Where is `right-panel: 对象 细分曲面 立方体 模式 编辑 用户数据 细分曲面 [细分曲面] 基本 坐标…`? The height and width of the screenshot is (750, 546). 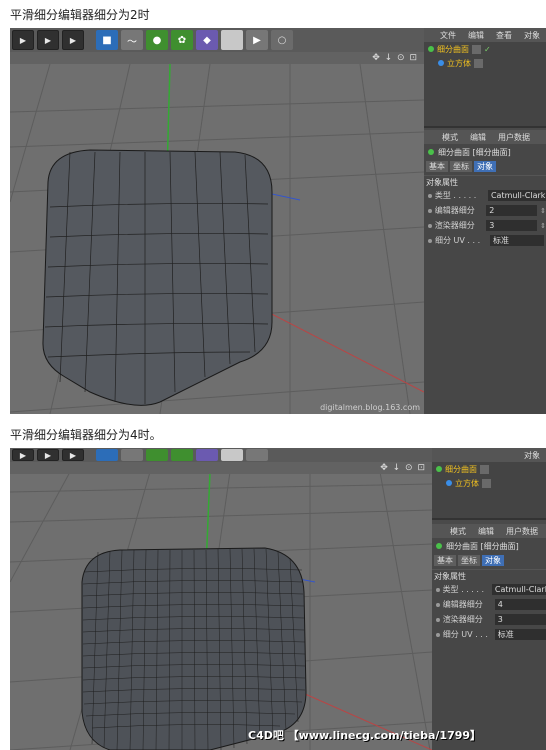
right-panel: 对象 细分曲面 立方体 模式 编辑 用户数据 细分曲面 [细分曲面] 基本 坐标… is located at coordinates (489, 599).